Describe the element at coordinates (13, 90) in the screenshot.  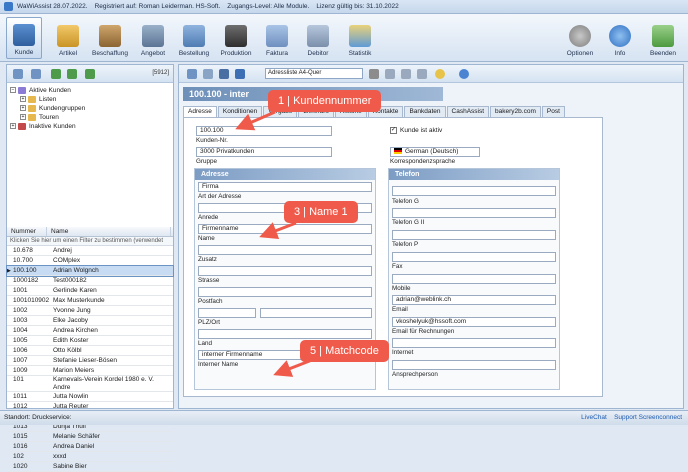
I see `collapse-toggle-icon: −` at that location.